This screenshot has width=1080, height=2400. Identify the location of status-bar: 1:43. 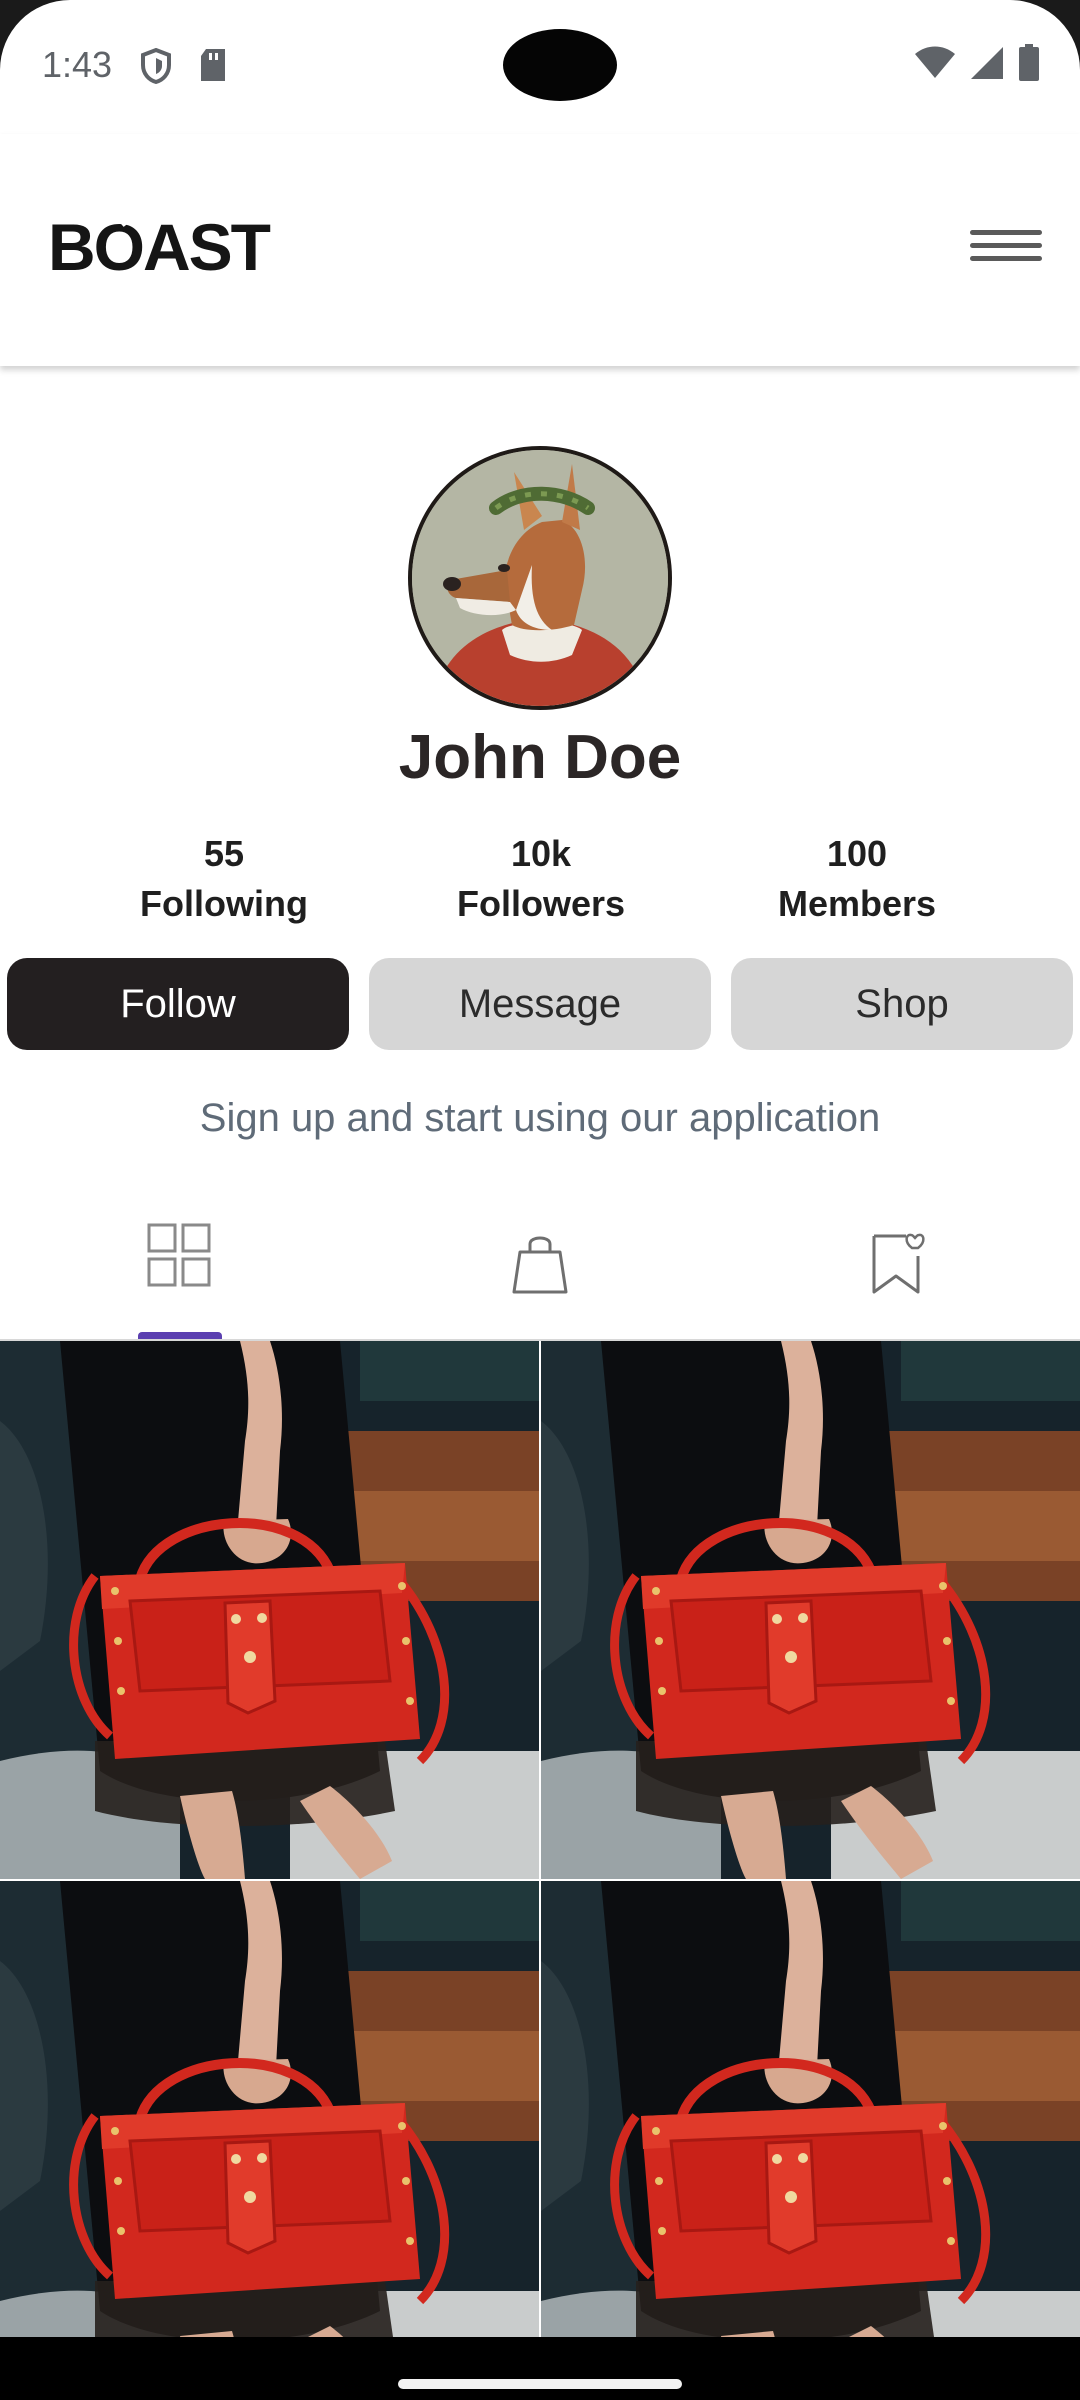
(540, 67).